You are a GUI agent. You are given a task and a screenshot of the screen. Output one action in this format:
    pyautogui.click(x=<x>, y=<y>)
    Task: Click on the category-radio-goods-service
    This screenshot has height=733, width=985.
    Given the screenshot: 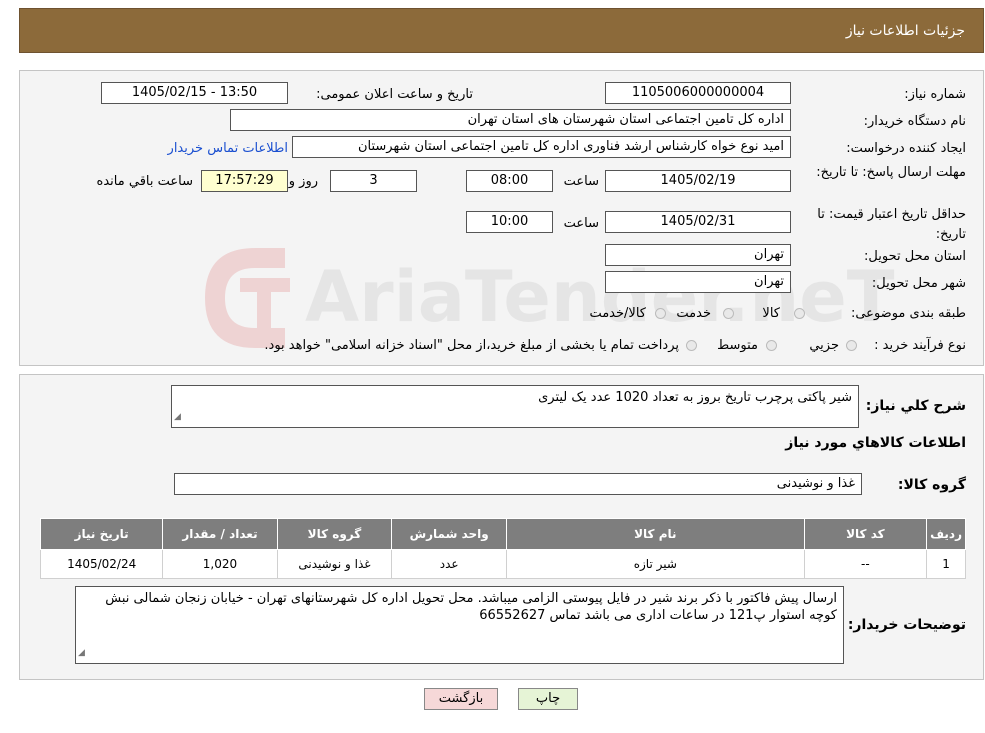 What is the action you would take?
    pyautogui.click(x=660, y=313)
    